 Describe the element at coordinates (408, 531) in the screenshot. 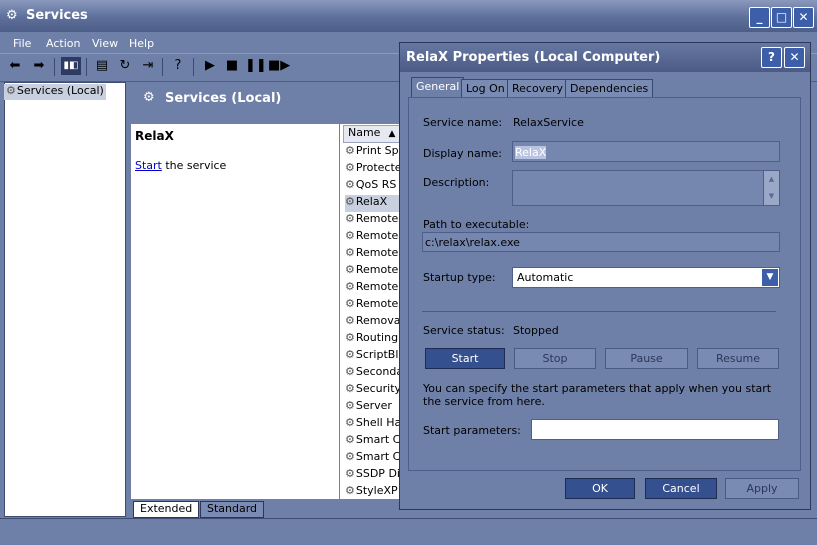

I see `status-bar` at that location.